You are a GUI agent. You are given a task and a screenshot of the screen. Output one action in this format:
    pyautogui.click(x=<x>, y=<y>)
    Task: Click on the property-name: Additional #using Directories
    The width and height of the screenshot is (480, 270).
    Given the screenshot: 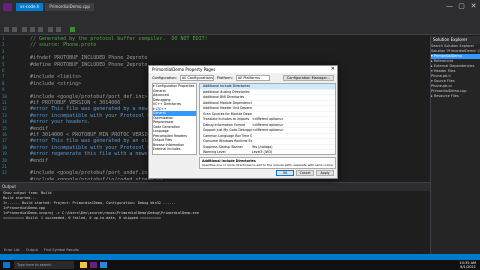 What is the action you would take?
    pyautogui.click(x=226, y=91)
    